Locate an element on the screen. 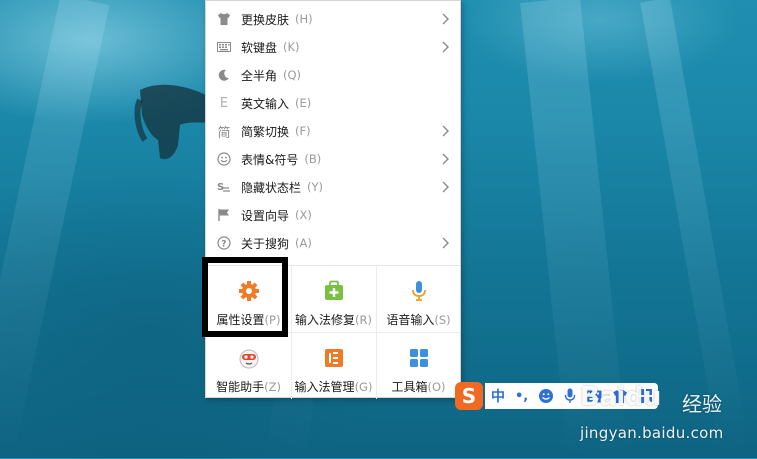  menu-item-label: 关于搜狗 is located at coordinates (265, 243).